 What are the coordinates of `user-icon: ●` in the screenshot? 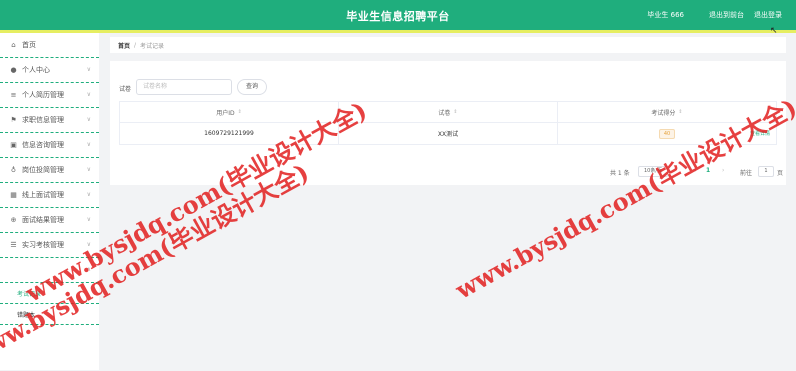 It's located at (13, 70).